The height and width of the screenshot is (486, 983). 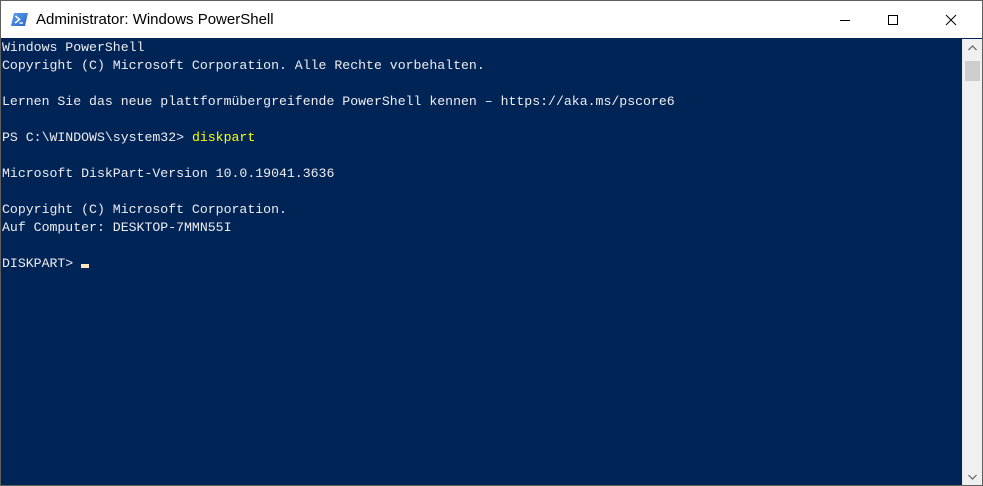 I want to click on console-line: Auf Computer: DESKTOP-7MMN55I, so click(x=117, y=227).